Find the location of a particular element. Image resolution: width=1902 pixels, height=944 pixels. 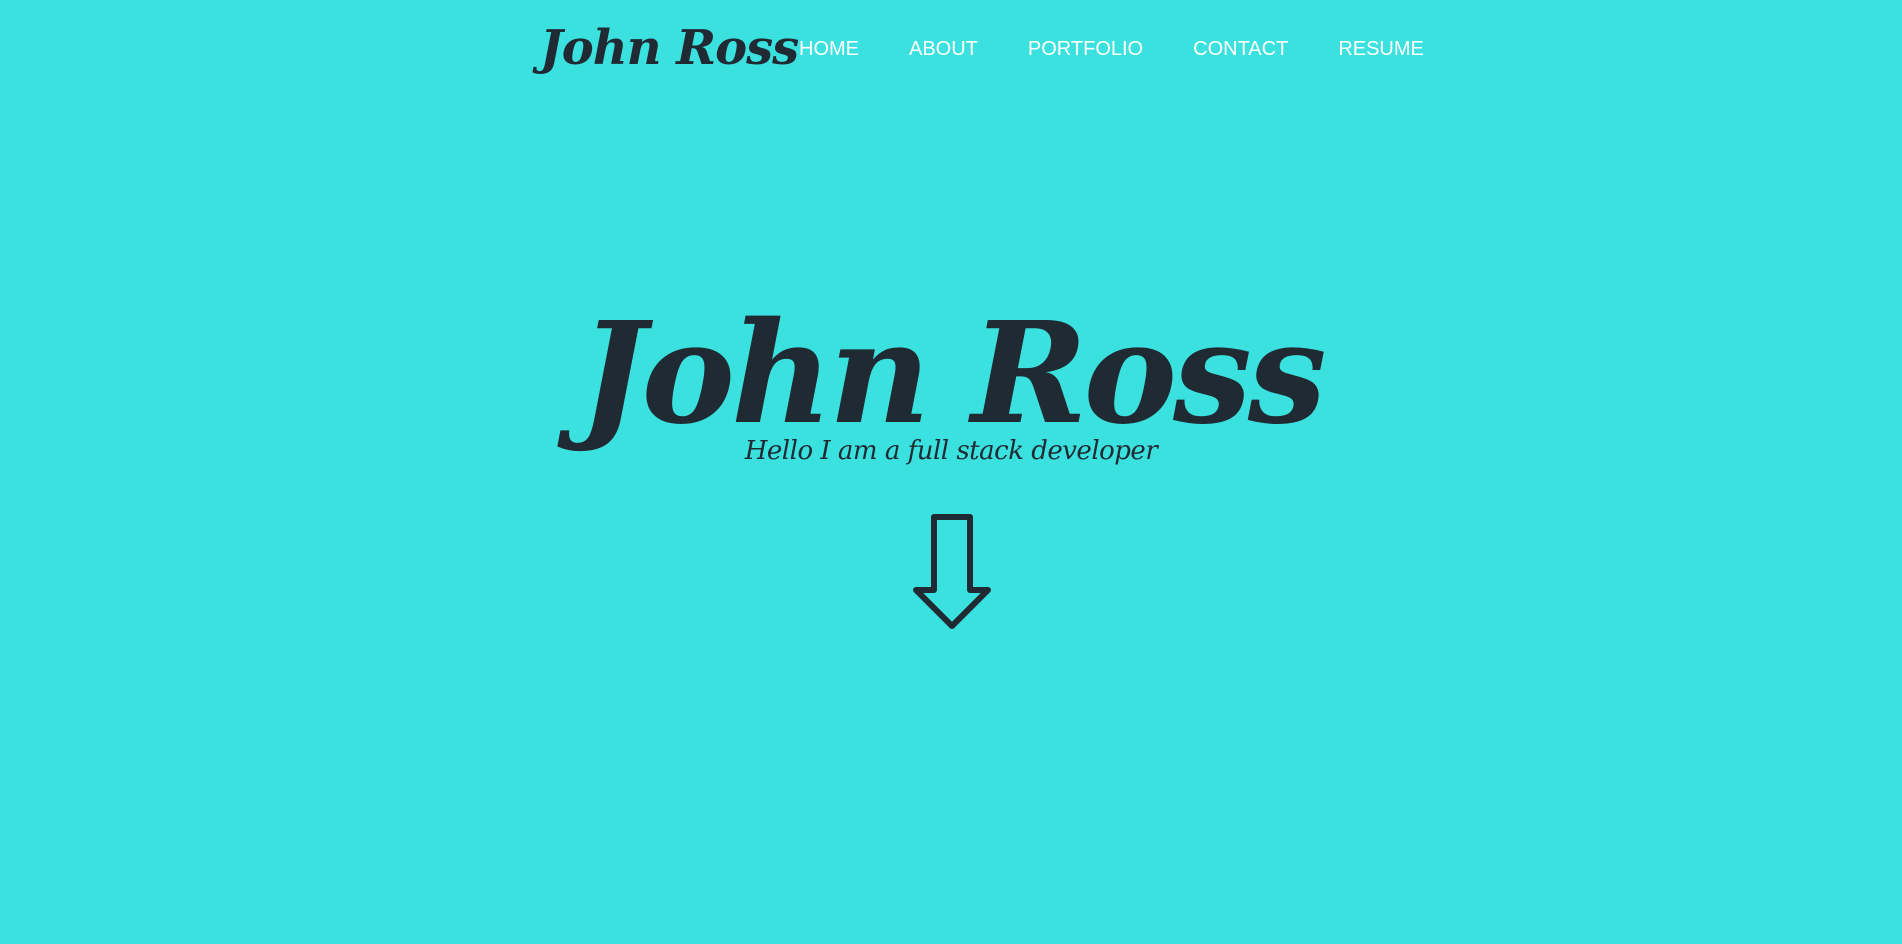

hero-subtitle: Hello I am a full stack developer is located at coordinates (951, 451).